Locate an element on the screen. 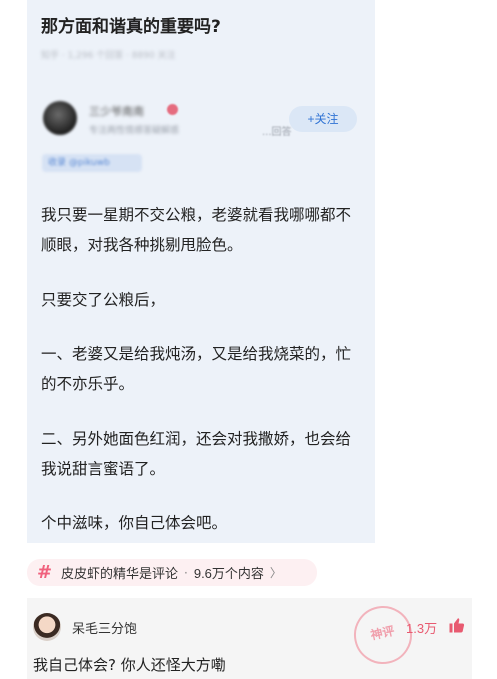  commenter-name: 呆毛三分饱 is located at coordinates (104, 627).